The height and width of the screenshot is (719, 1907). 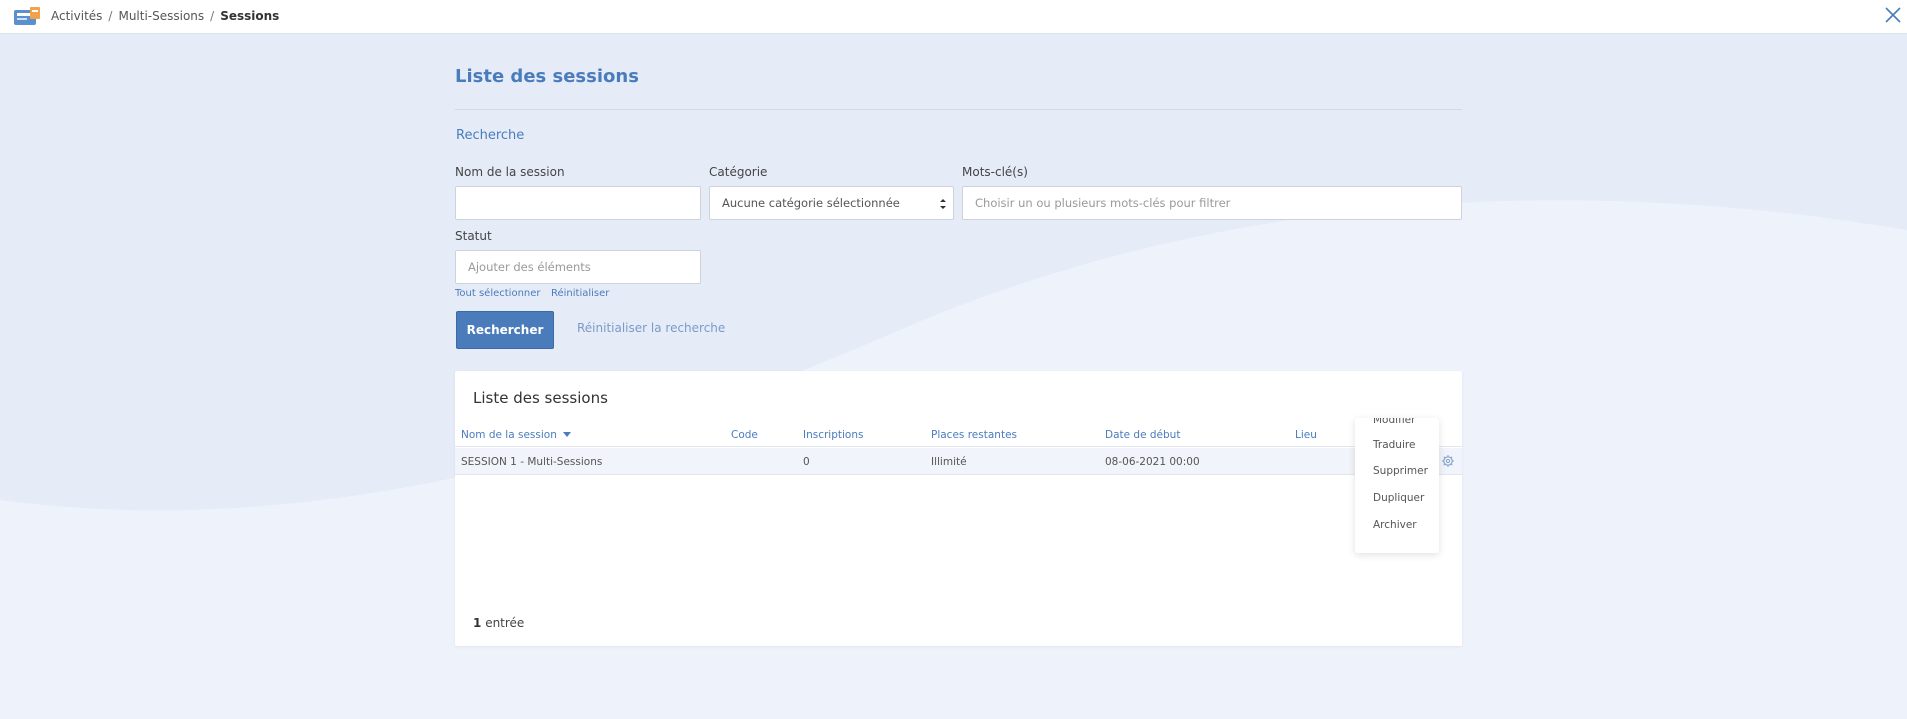 I want to click on entry-count-label: entrée, so click(x=505, y=623).